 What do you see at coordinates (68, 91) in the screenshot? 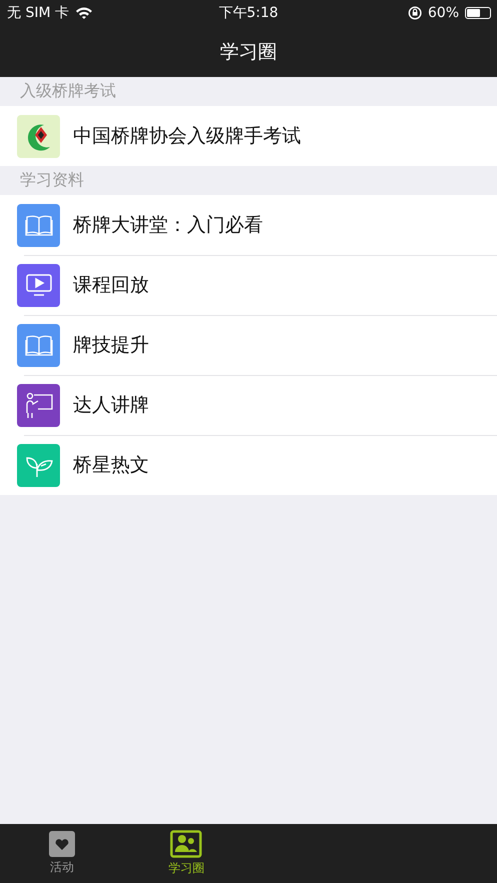
I see `section-header: 入级桥牌考试` at bounding box center [68, 91].